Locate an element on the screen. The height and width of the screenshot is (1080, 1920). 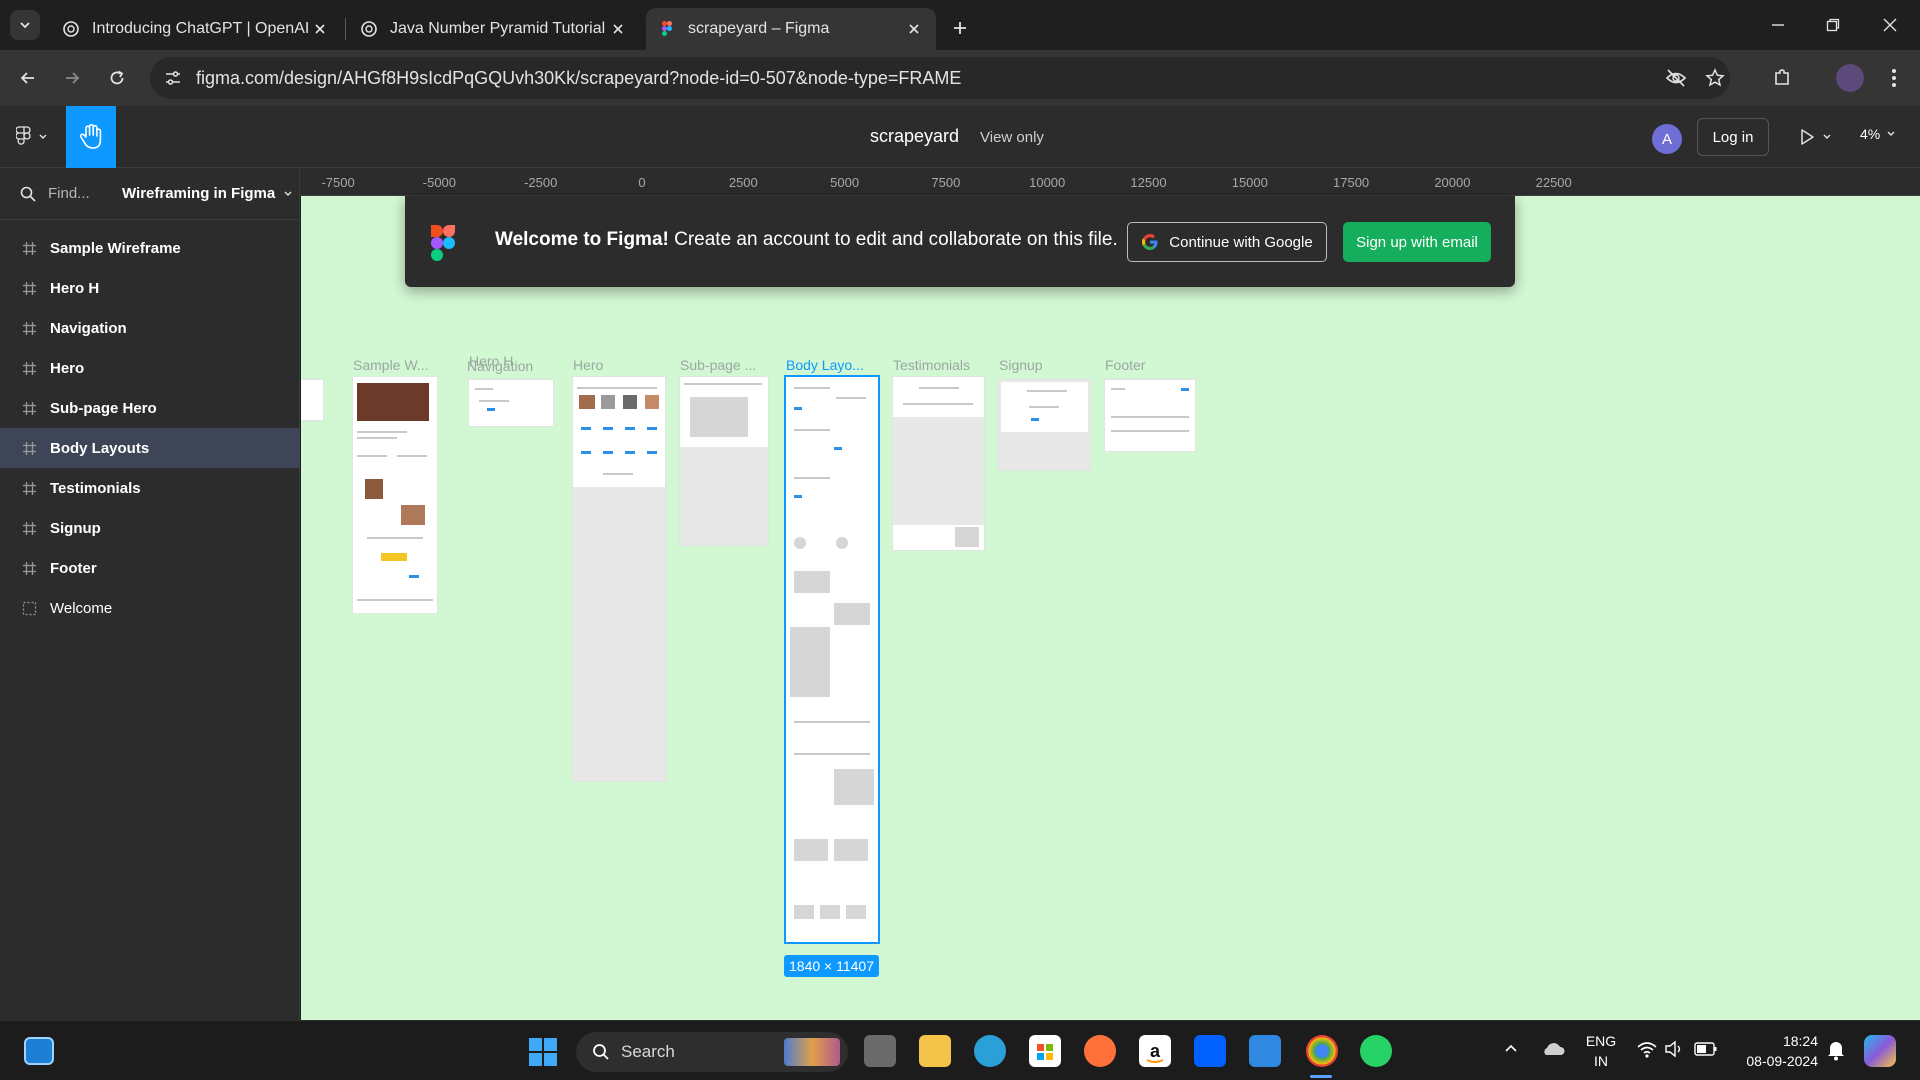
restore-icon is located at coordinates (1833, 25).